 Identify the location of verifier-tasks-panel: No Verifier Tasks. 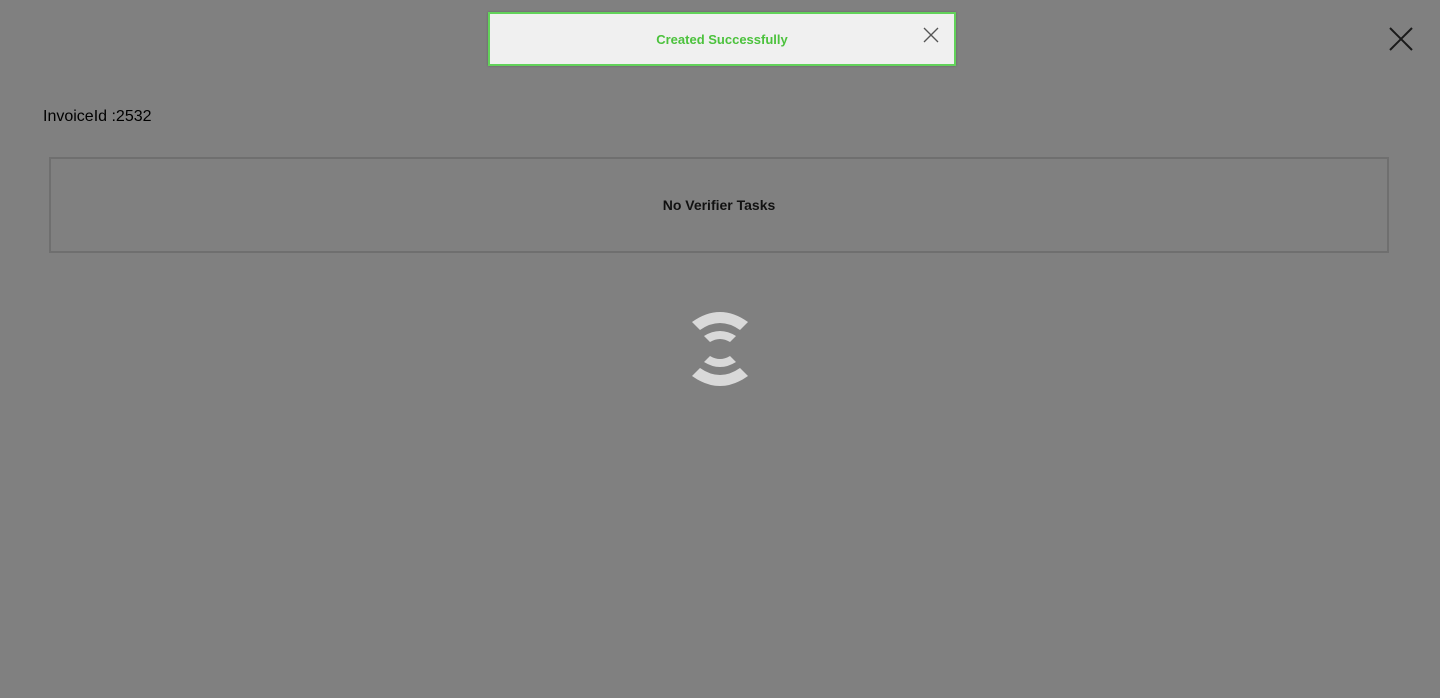
(719, 205).